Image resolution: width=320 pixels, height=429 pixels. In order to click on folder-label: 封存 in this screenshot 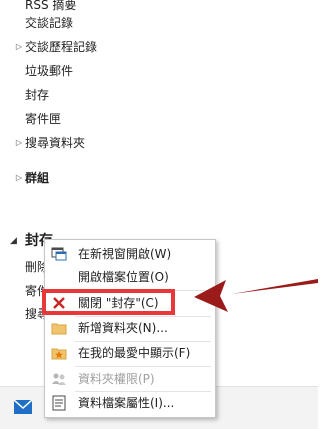, I will do `click(37, 95)`.